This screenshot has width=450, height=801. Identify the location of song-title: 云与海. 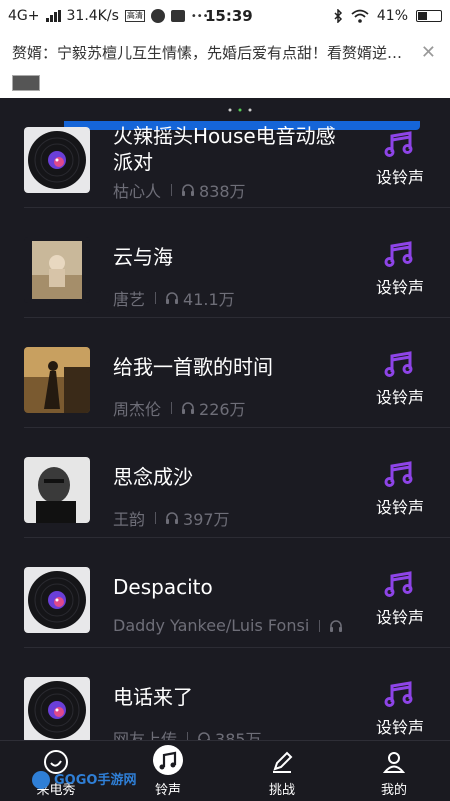
(233, 257).